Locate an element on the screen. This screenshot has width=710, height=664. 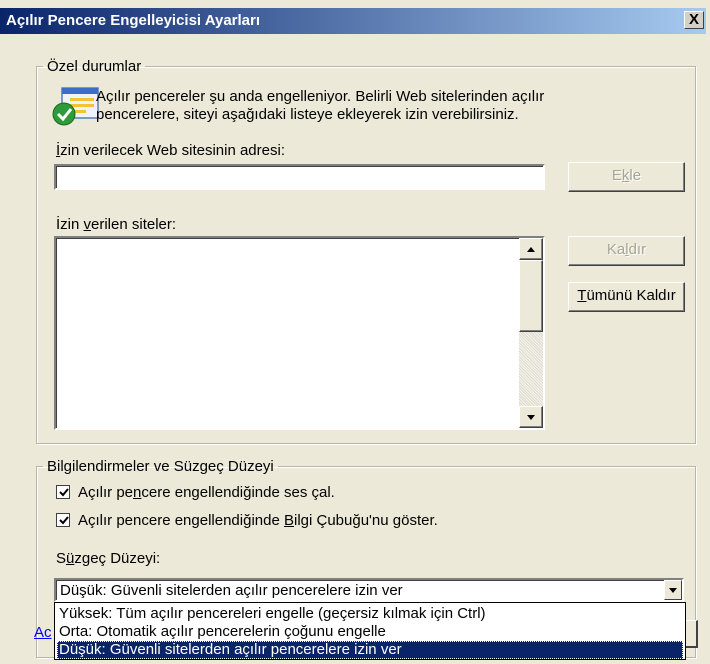
remove-button: Kaldır is located at coordinates (626, 251).